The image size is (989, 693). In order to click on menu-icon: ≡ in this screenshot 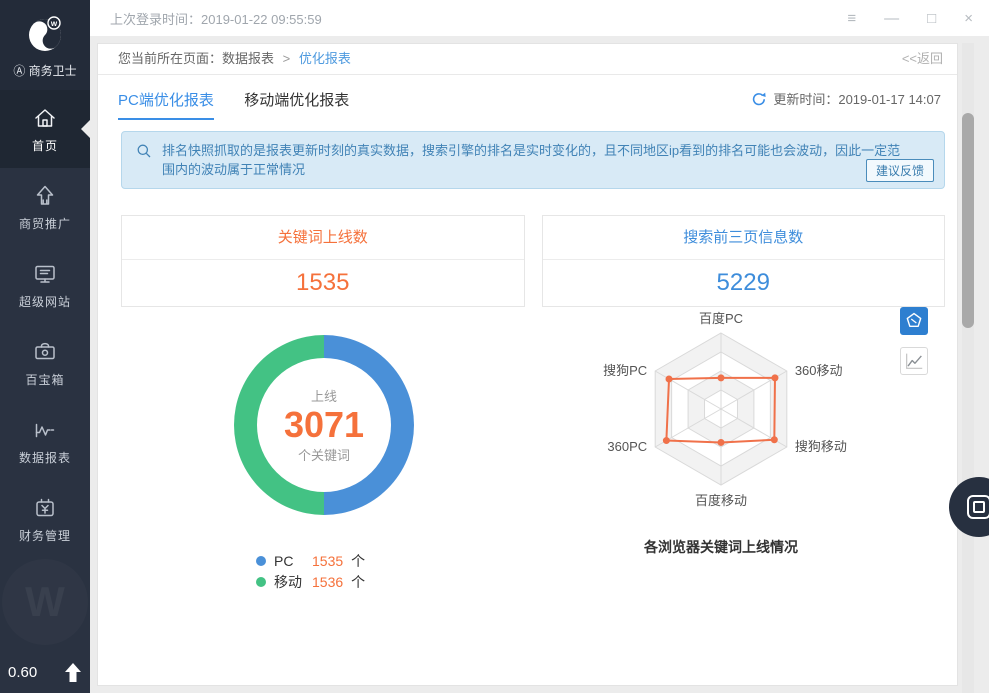, I will do `click(851, 18)`.